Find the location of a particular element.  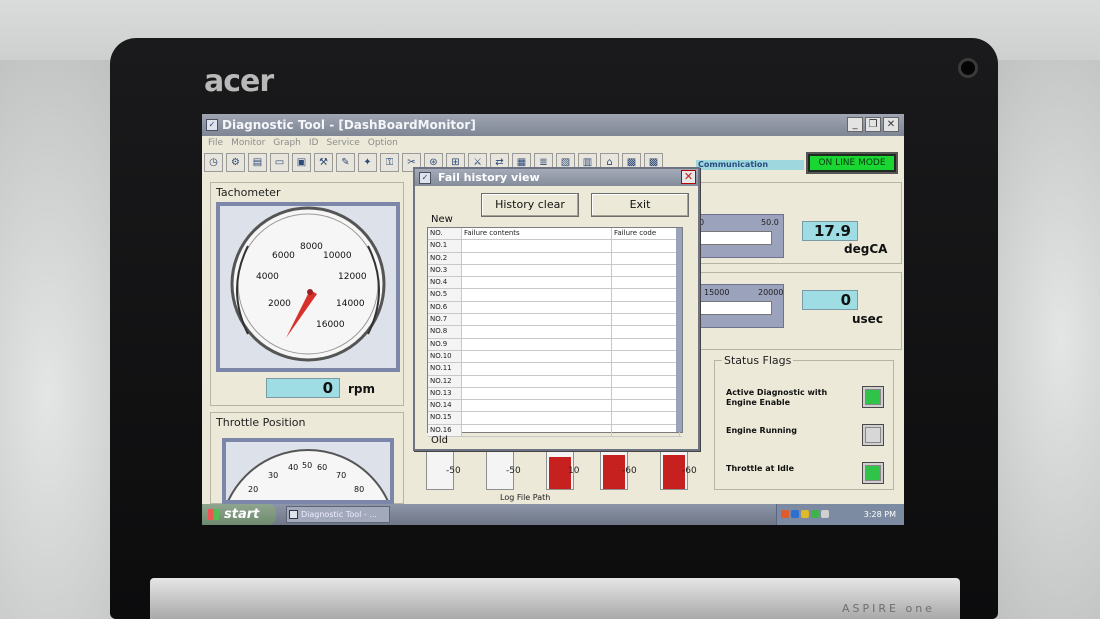

flag-label-engine-running: Engine Running is located at coordinates (761, 430).